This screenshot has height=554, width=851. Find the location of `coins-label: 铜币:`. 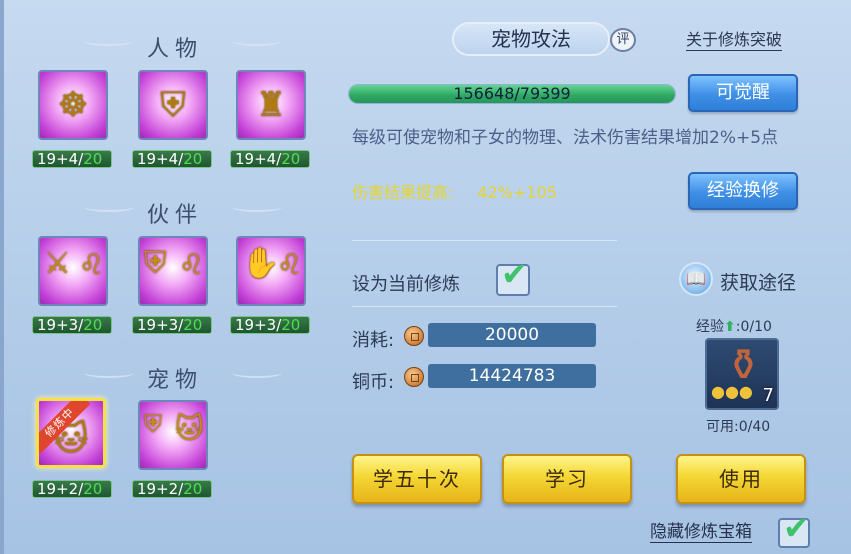

coins-label: 铜币: is located at coordinates (373, 382).